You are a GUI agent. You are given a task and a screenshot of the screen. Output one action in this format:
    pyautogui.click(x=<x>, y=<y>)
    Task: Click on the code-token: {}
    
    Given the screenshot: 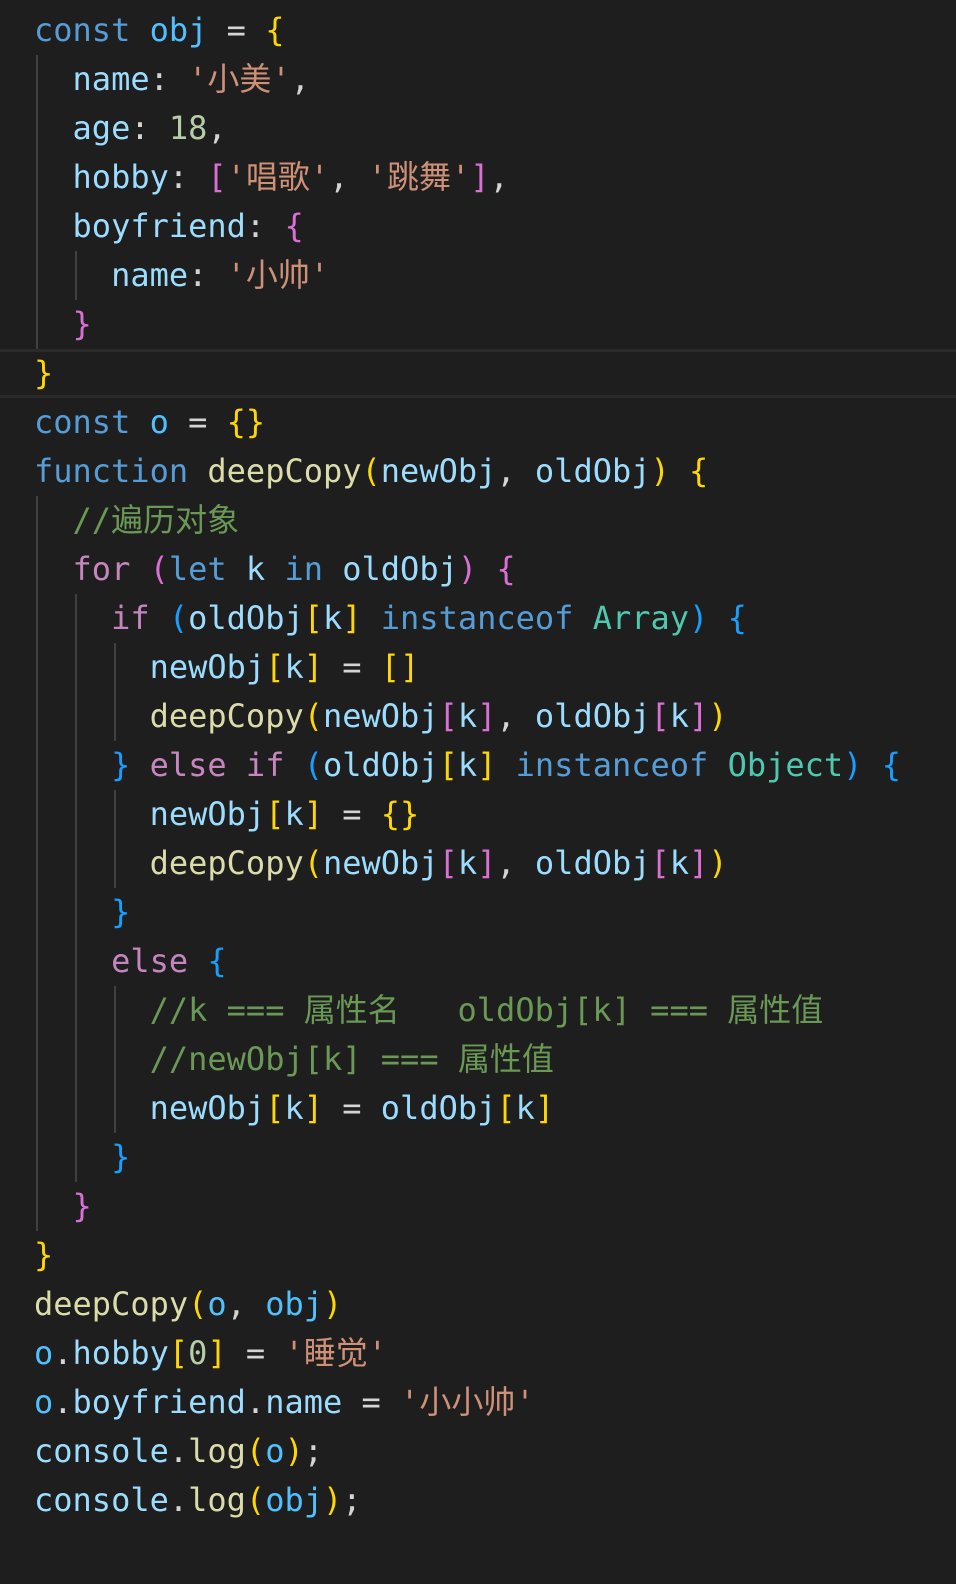 What is the action you would take?
    pyautogui.click(x=400, y=814)
    